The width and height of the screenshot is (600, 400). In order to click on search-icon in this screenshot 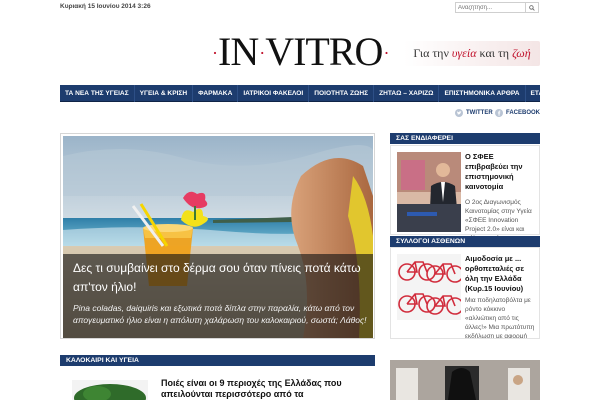, I will do `click(532, 7)`.